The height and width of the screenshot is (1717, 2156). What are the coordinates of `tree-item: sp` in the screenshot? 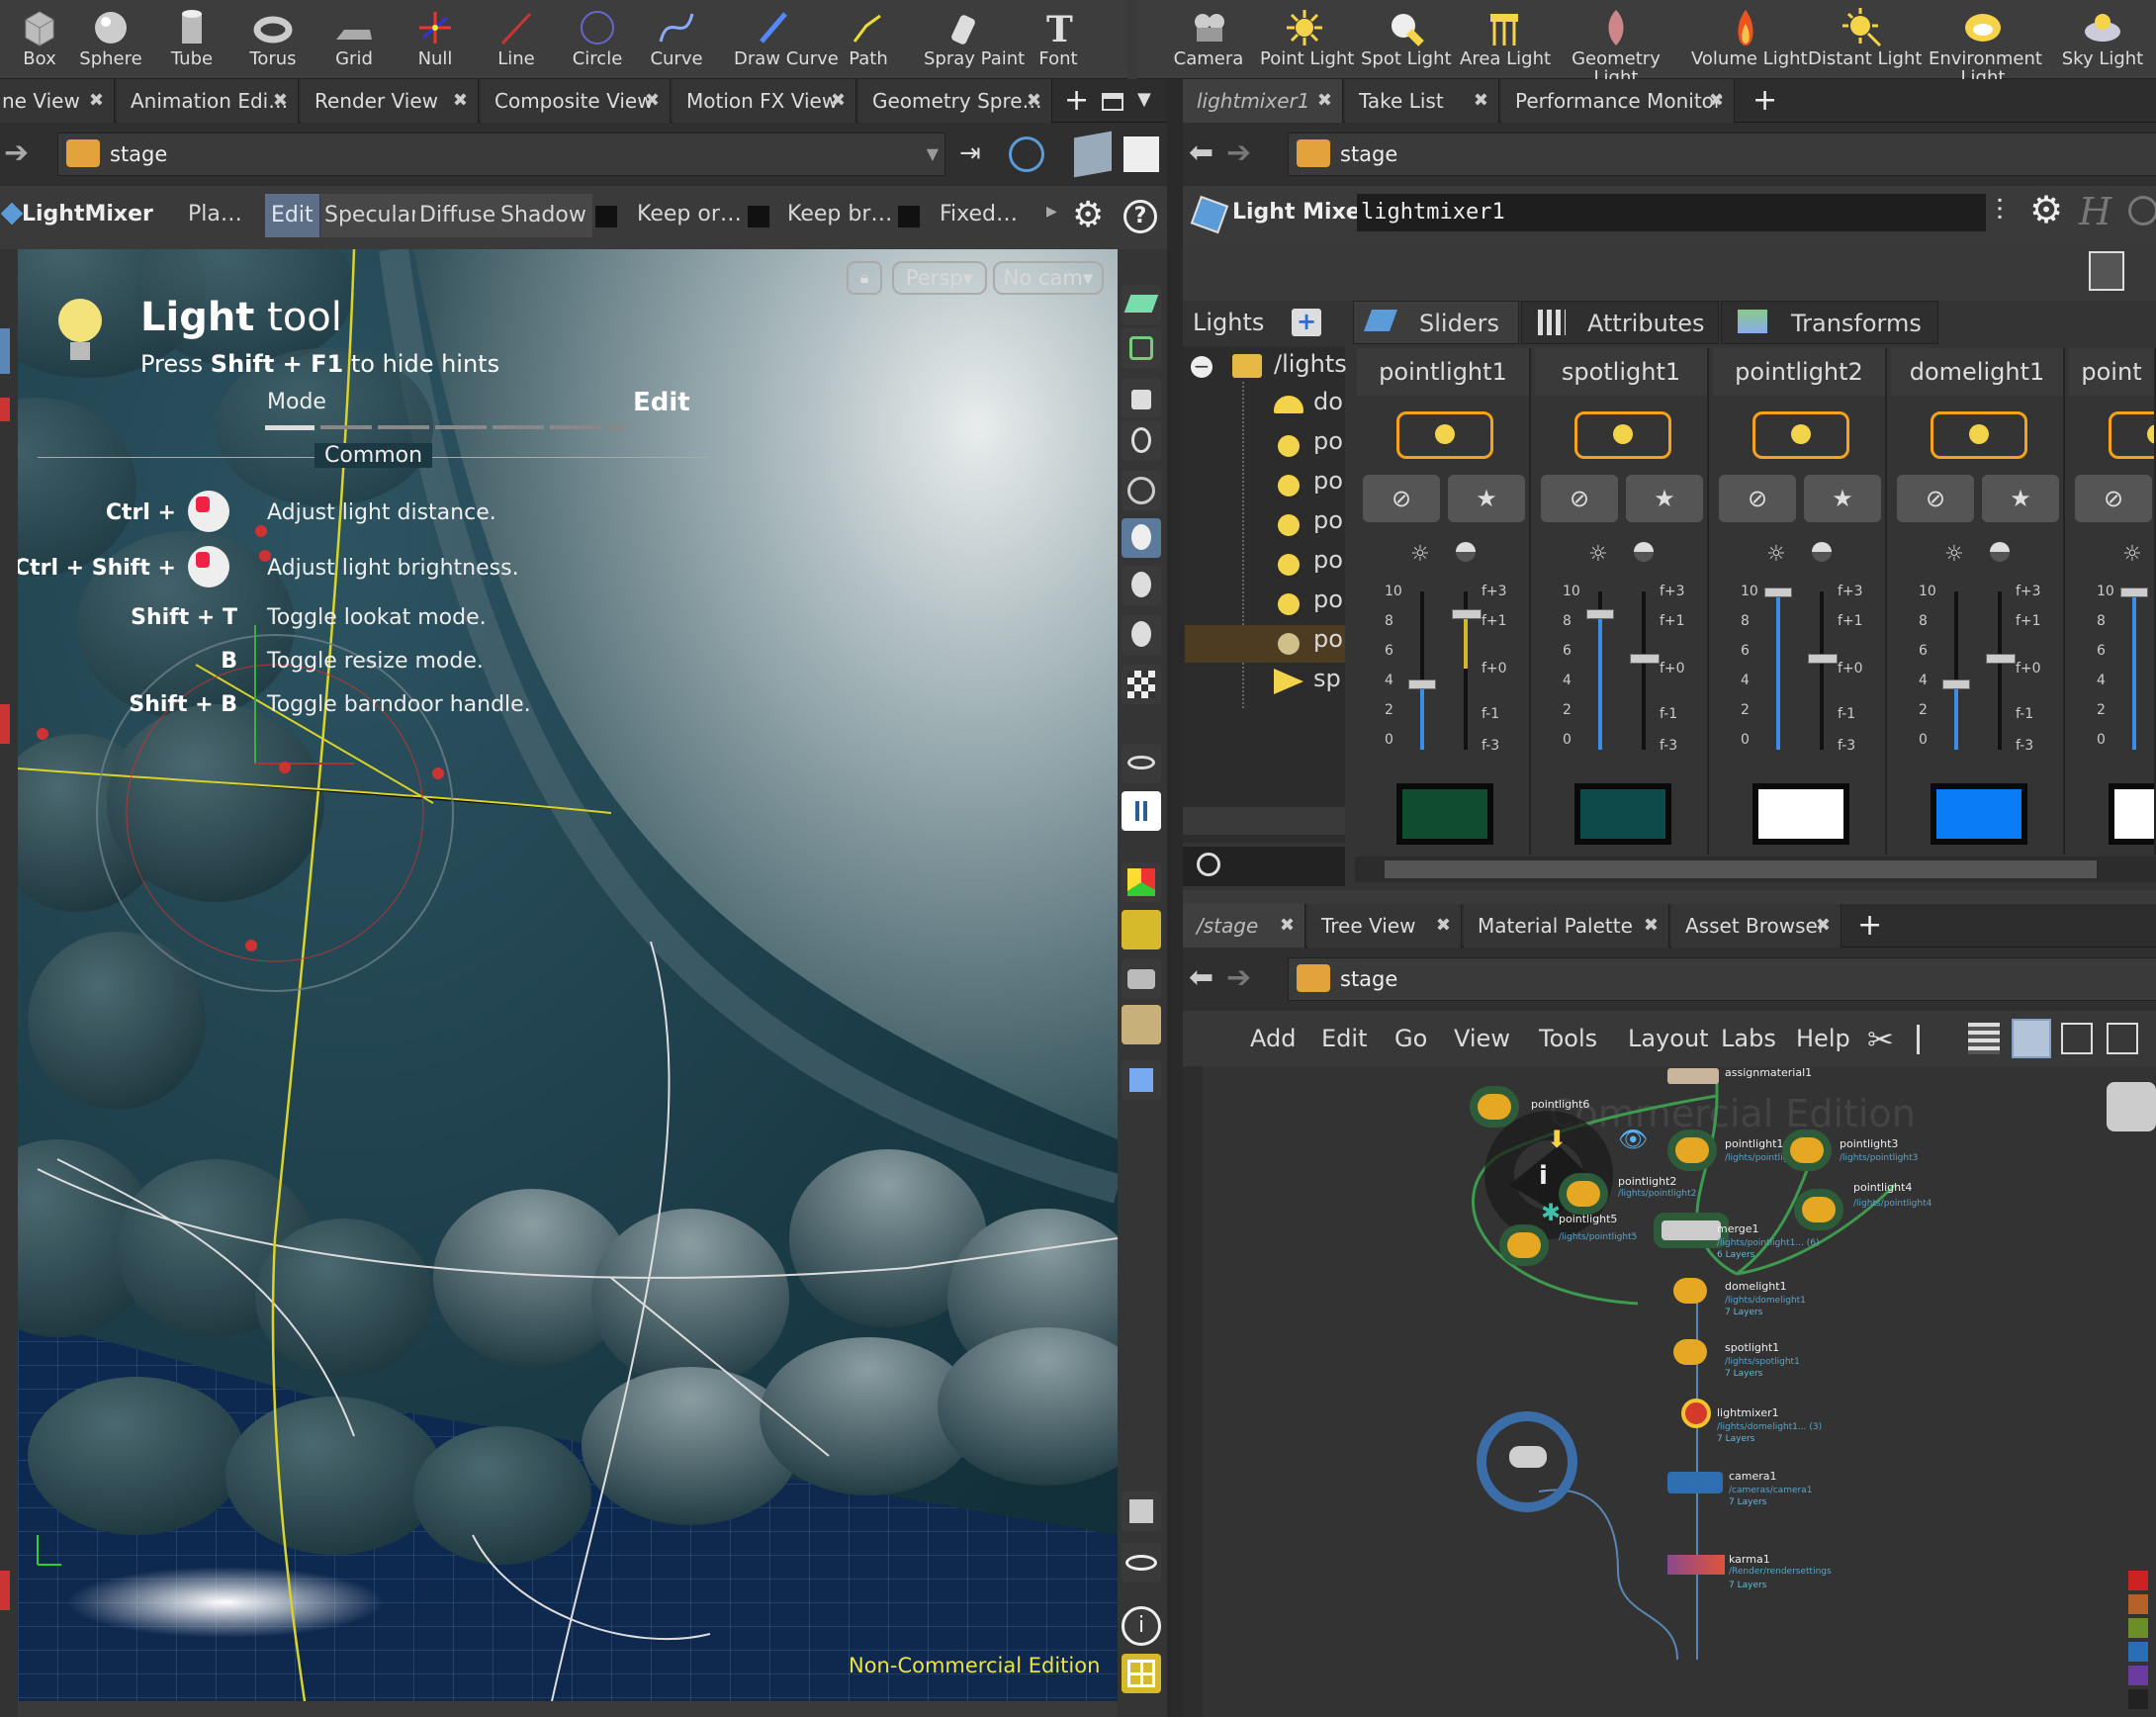 It's located at (1327, 678).